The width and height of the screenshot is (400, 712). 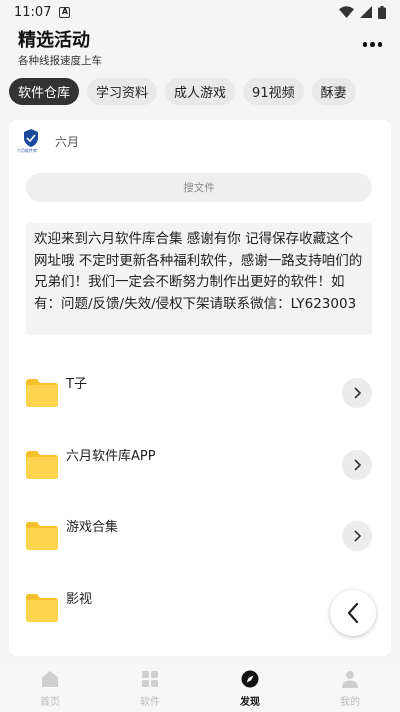 I want to click on notification-icon: A, so click(x=65, y=12).